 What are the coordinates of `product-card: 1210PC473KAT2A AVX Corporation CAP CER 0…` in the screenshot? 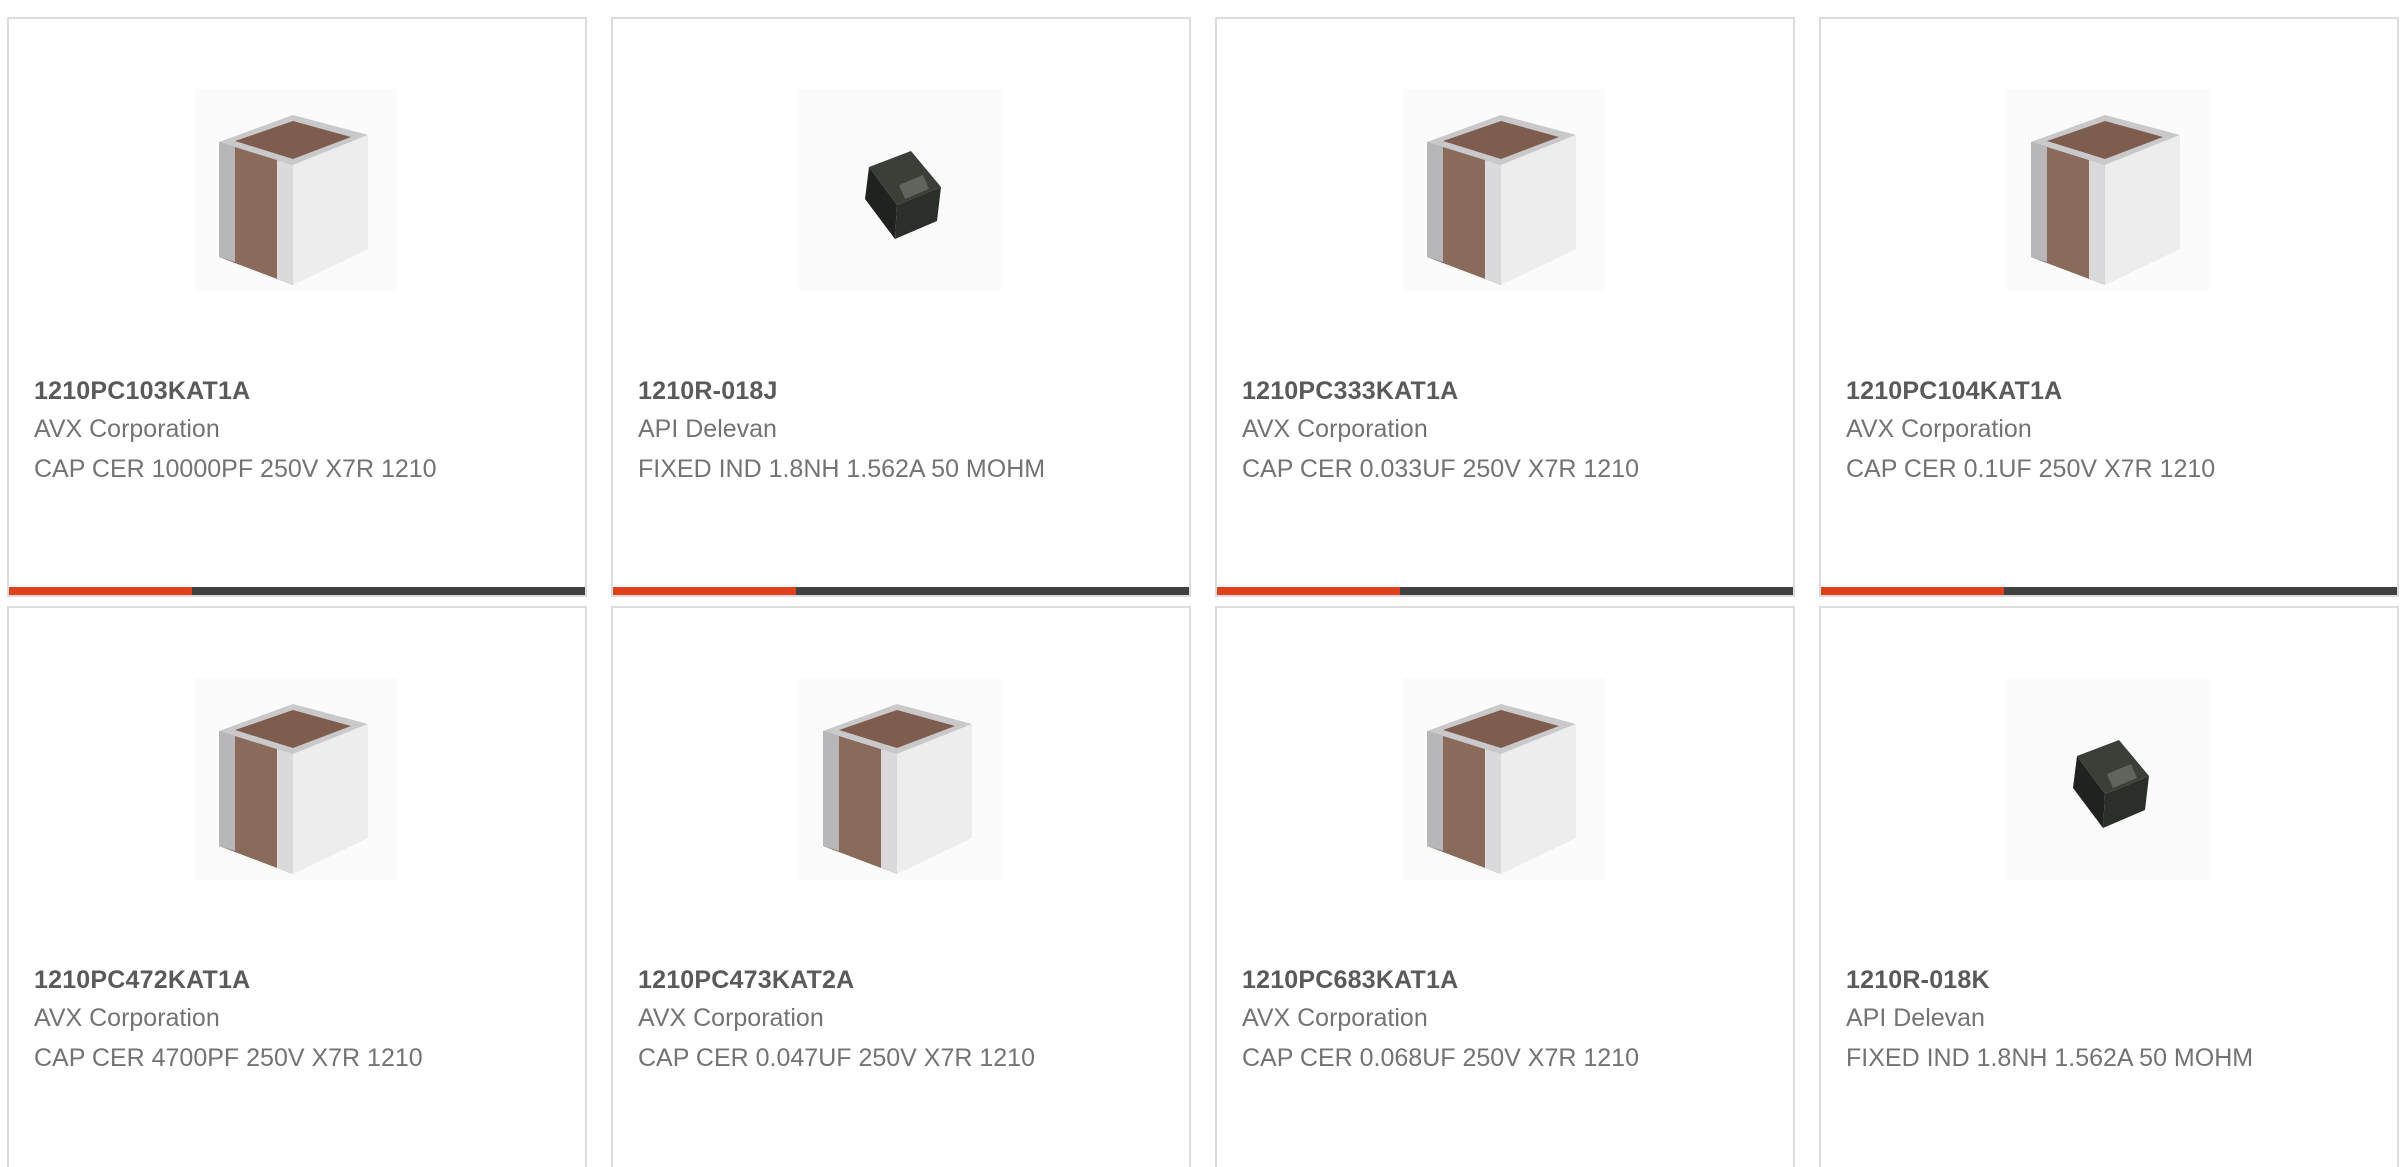 It's located at (901, 886).